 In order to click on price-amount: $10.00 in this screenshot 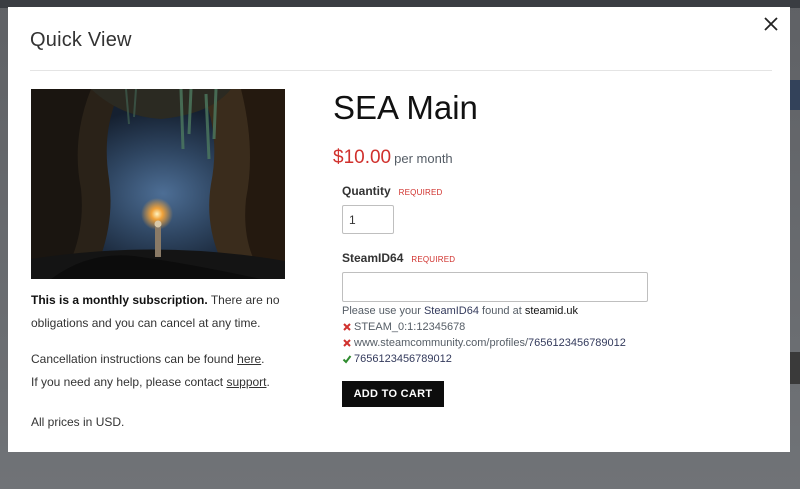, I will do `click(362, 157)`.